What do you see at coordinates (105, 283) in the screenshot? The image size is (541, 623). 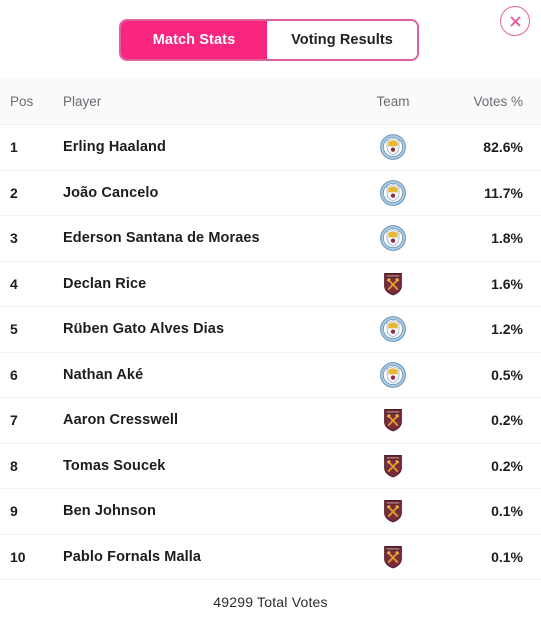 I see `row-player-name: Declan Rice` at bounding box center [105, 283].